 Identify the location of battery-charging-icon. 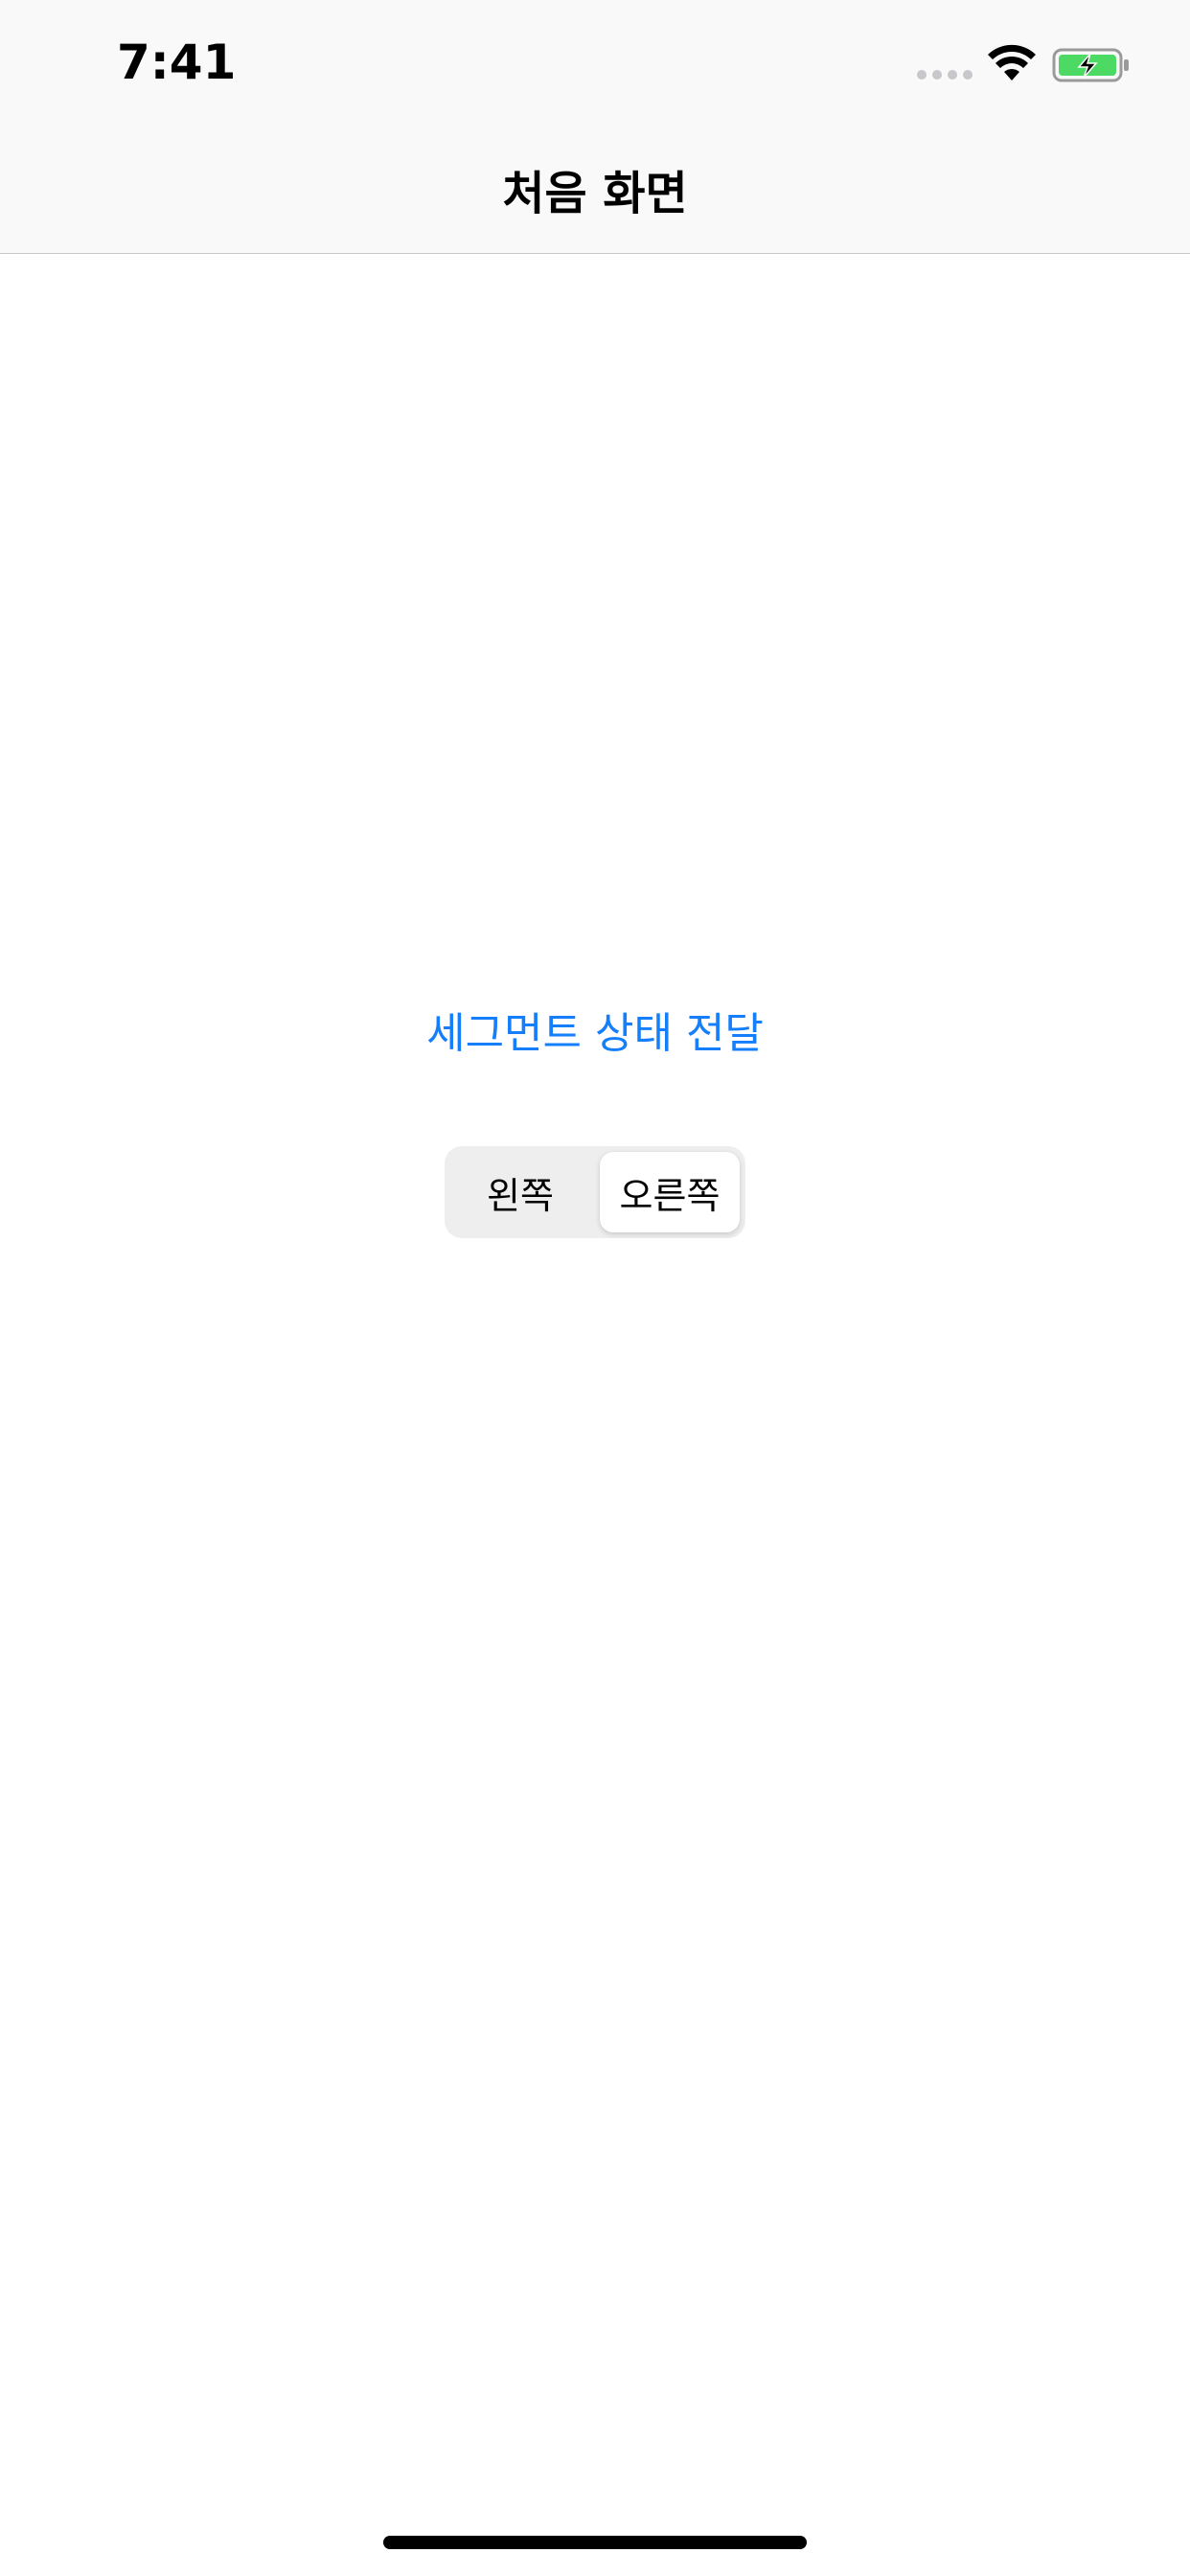
(1091, 65).